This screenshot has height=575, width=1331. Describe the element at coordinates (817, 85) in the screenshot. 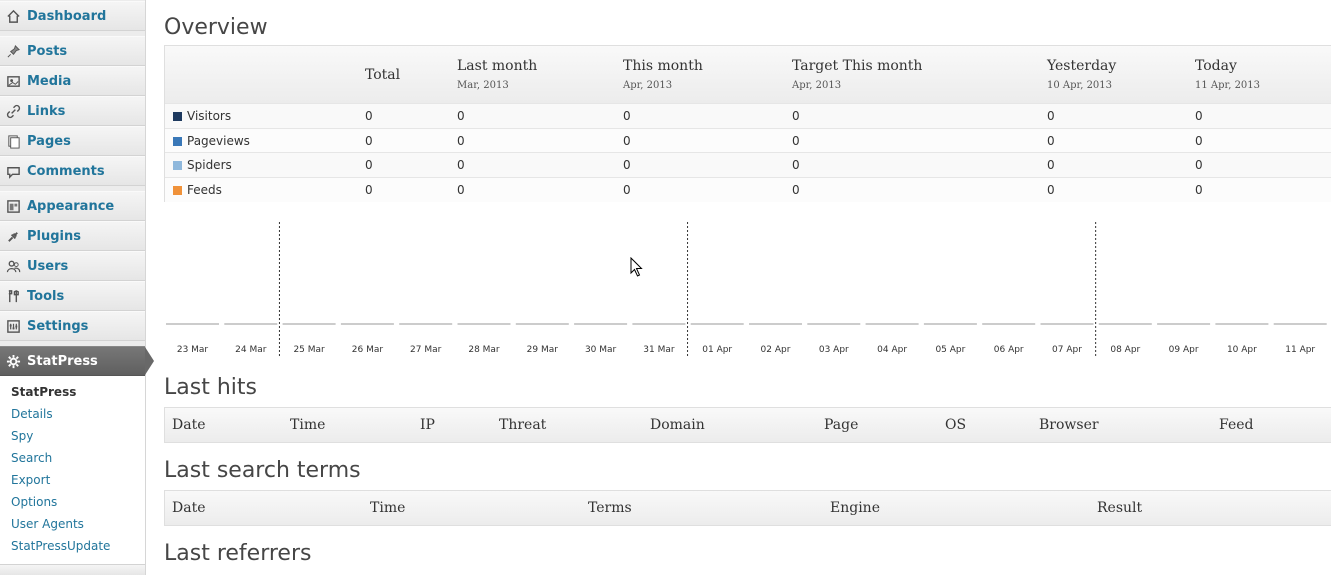

I see `column-target-this-month-date: Apr, 2013` at that location.